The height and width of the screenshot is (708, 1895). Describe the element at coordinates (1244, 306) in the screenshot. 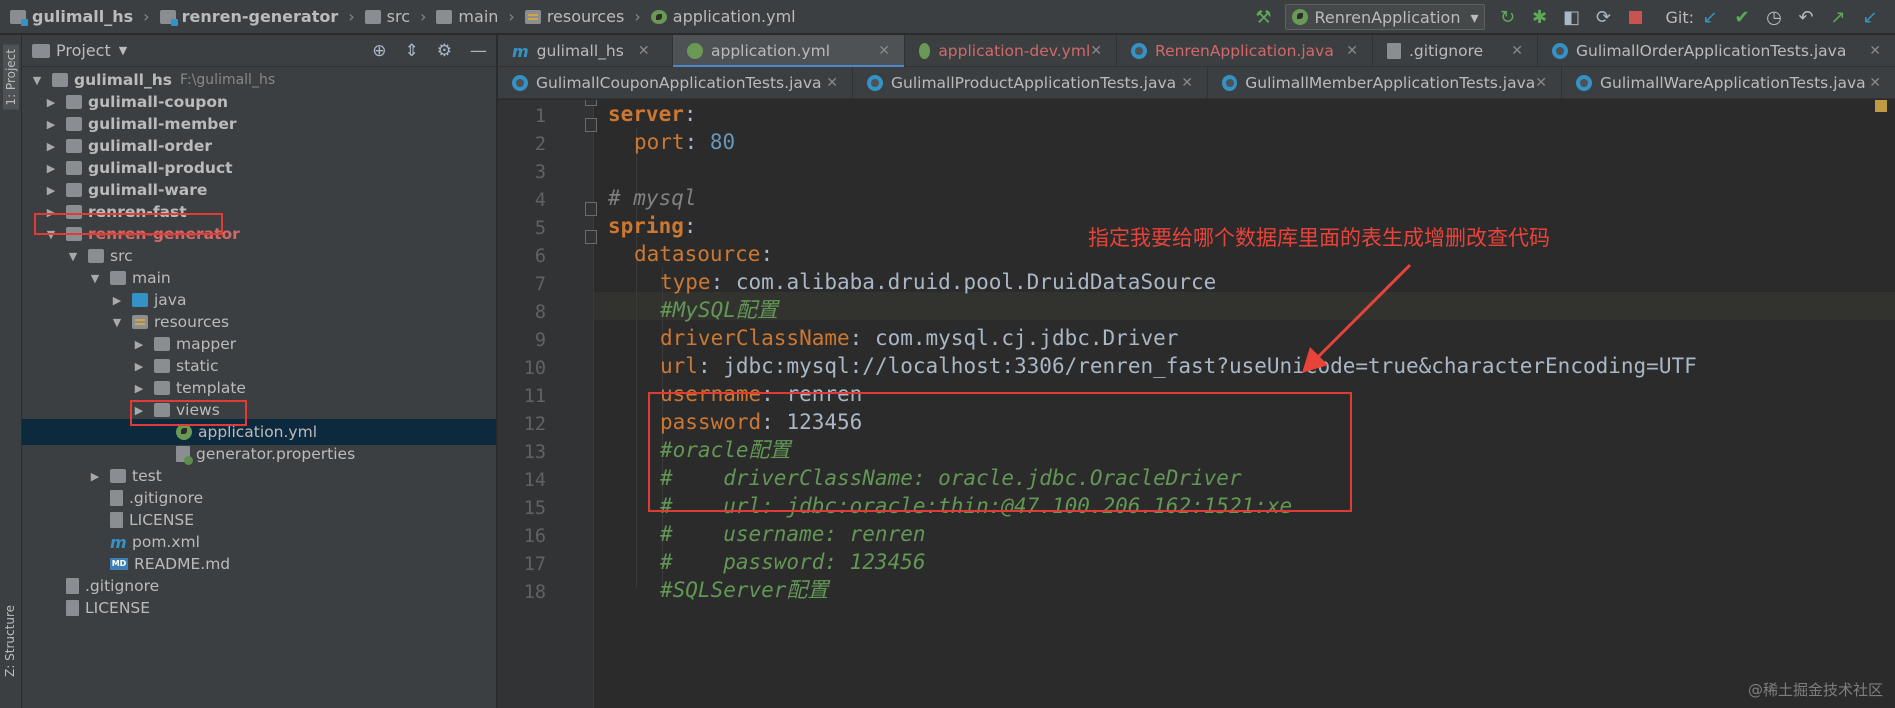

I see `current-line-highlight` at that location.